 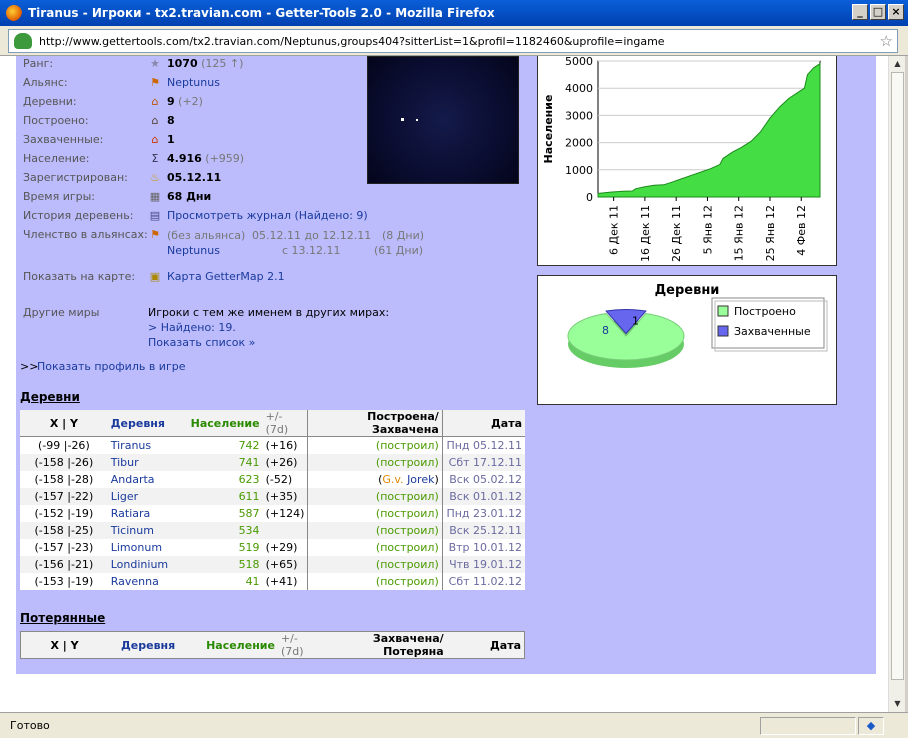 I want to click on scroll-thumb, so click(x=897, y=376).